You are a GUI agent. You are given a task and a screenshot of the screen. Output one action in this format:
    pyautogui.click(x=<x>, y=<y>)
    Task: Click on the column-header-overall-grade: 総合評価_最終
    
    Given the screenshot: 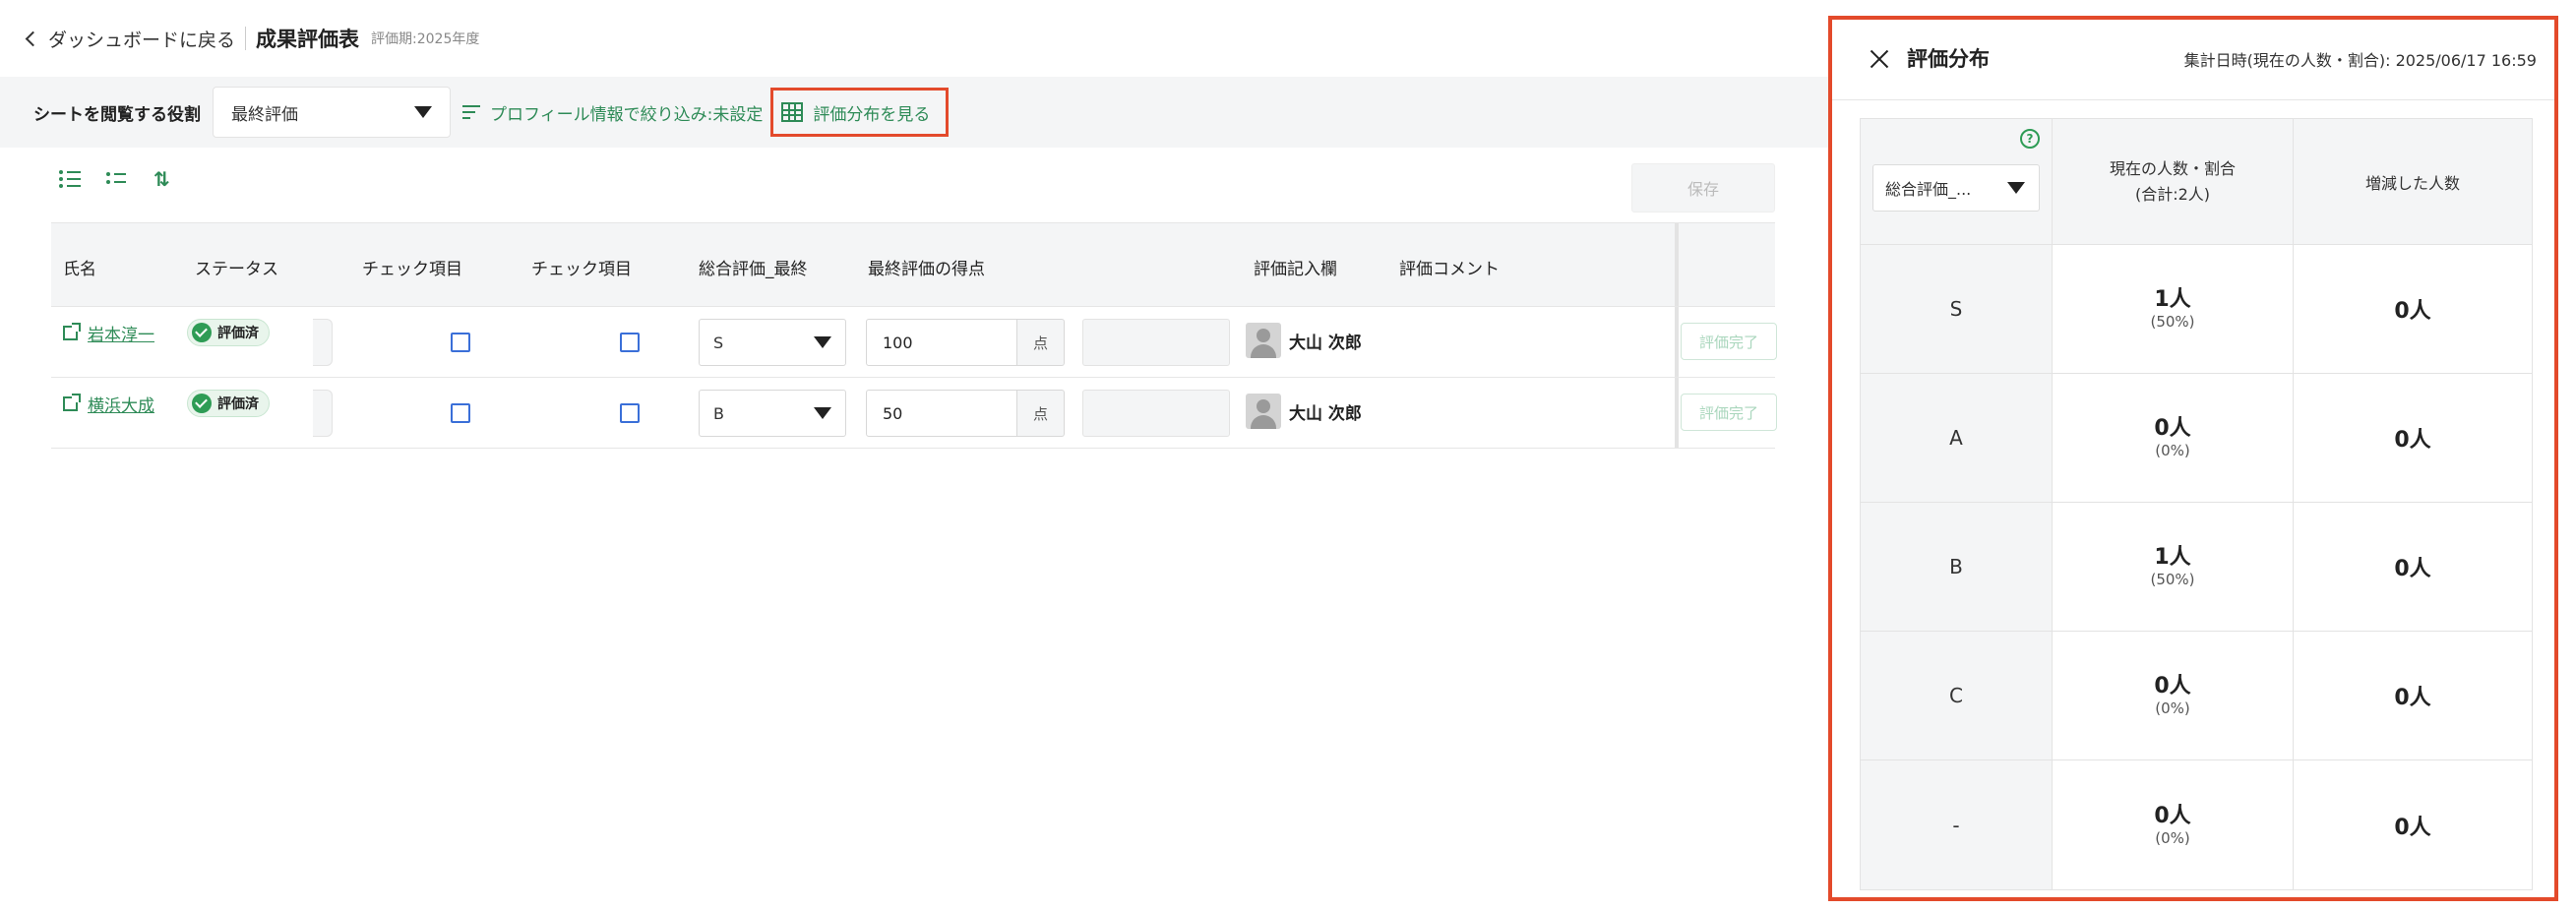 What is the action you would take?
    pyautogui.click(x=753, y=269)
    